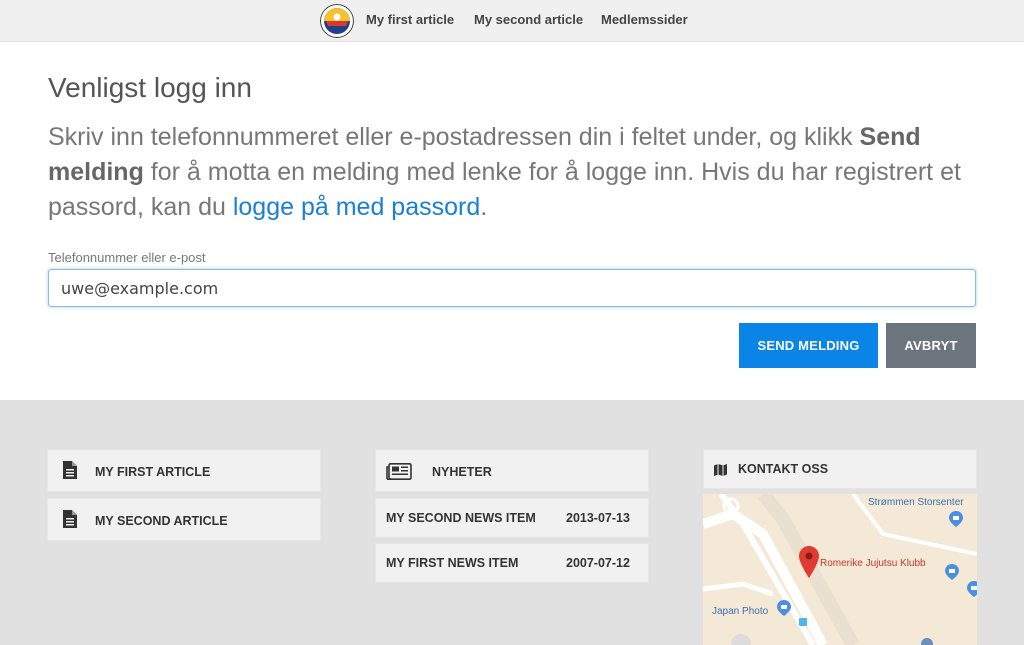 The width and height of the screenshot is (1024, 645). I want to click on news-item: MY FIRST NEWS ITEM 2007-07-12, so click(512, 563).